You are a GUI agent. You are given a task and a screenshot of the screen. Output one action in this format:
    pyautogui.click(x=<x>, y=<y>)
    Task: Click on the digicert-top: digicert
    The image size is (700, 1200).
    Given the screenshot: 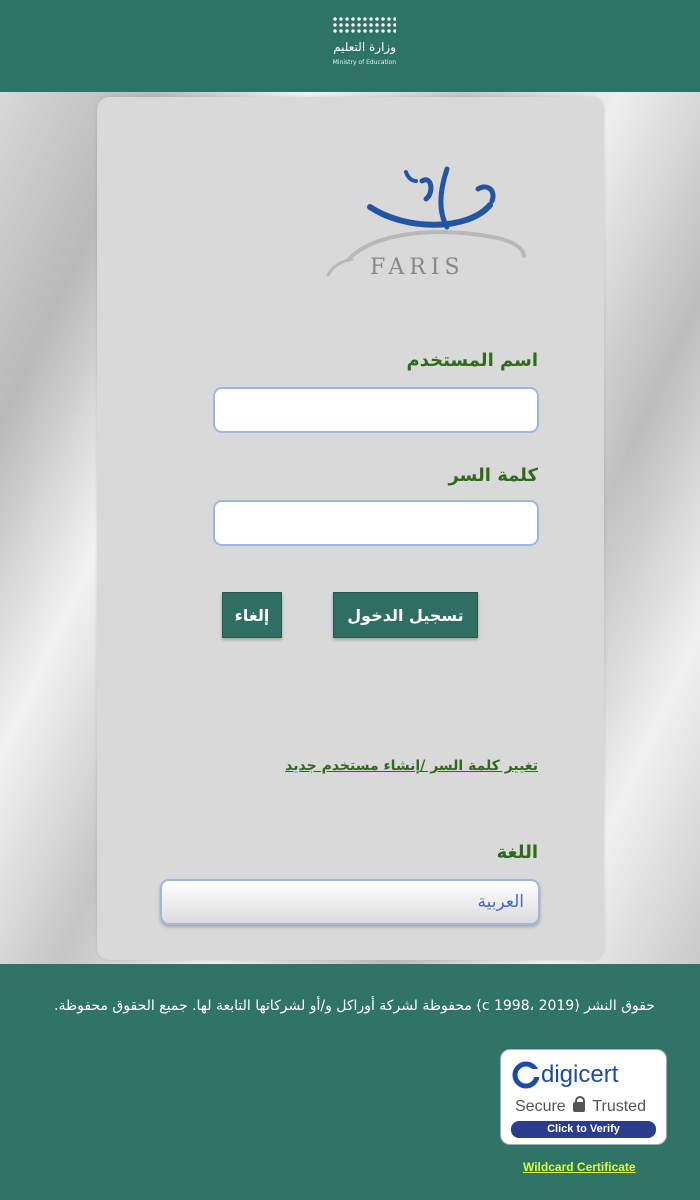 What is the action you would take?
    pyautogui.click(x=586, y=1075)
    